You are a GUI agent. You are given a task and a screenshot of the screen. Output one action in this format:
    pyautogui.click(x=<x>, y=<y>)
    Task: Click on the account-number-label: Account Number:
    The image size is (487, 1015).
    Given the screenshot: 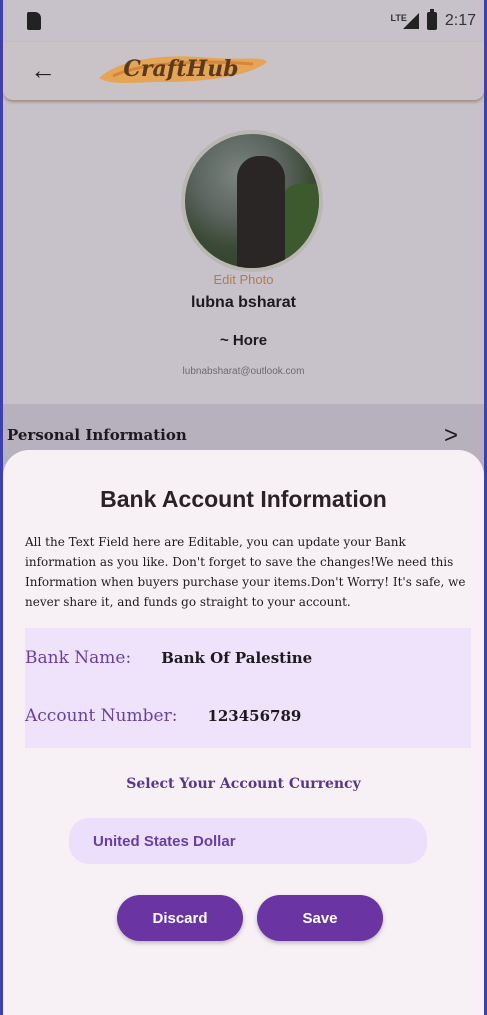 What is the action you would take?
    pyautogui.click(x=101, y=716)
    